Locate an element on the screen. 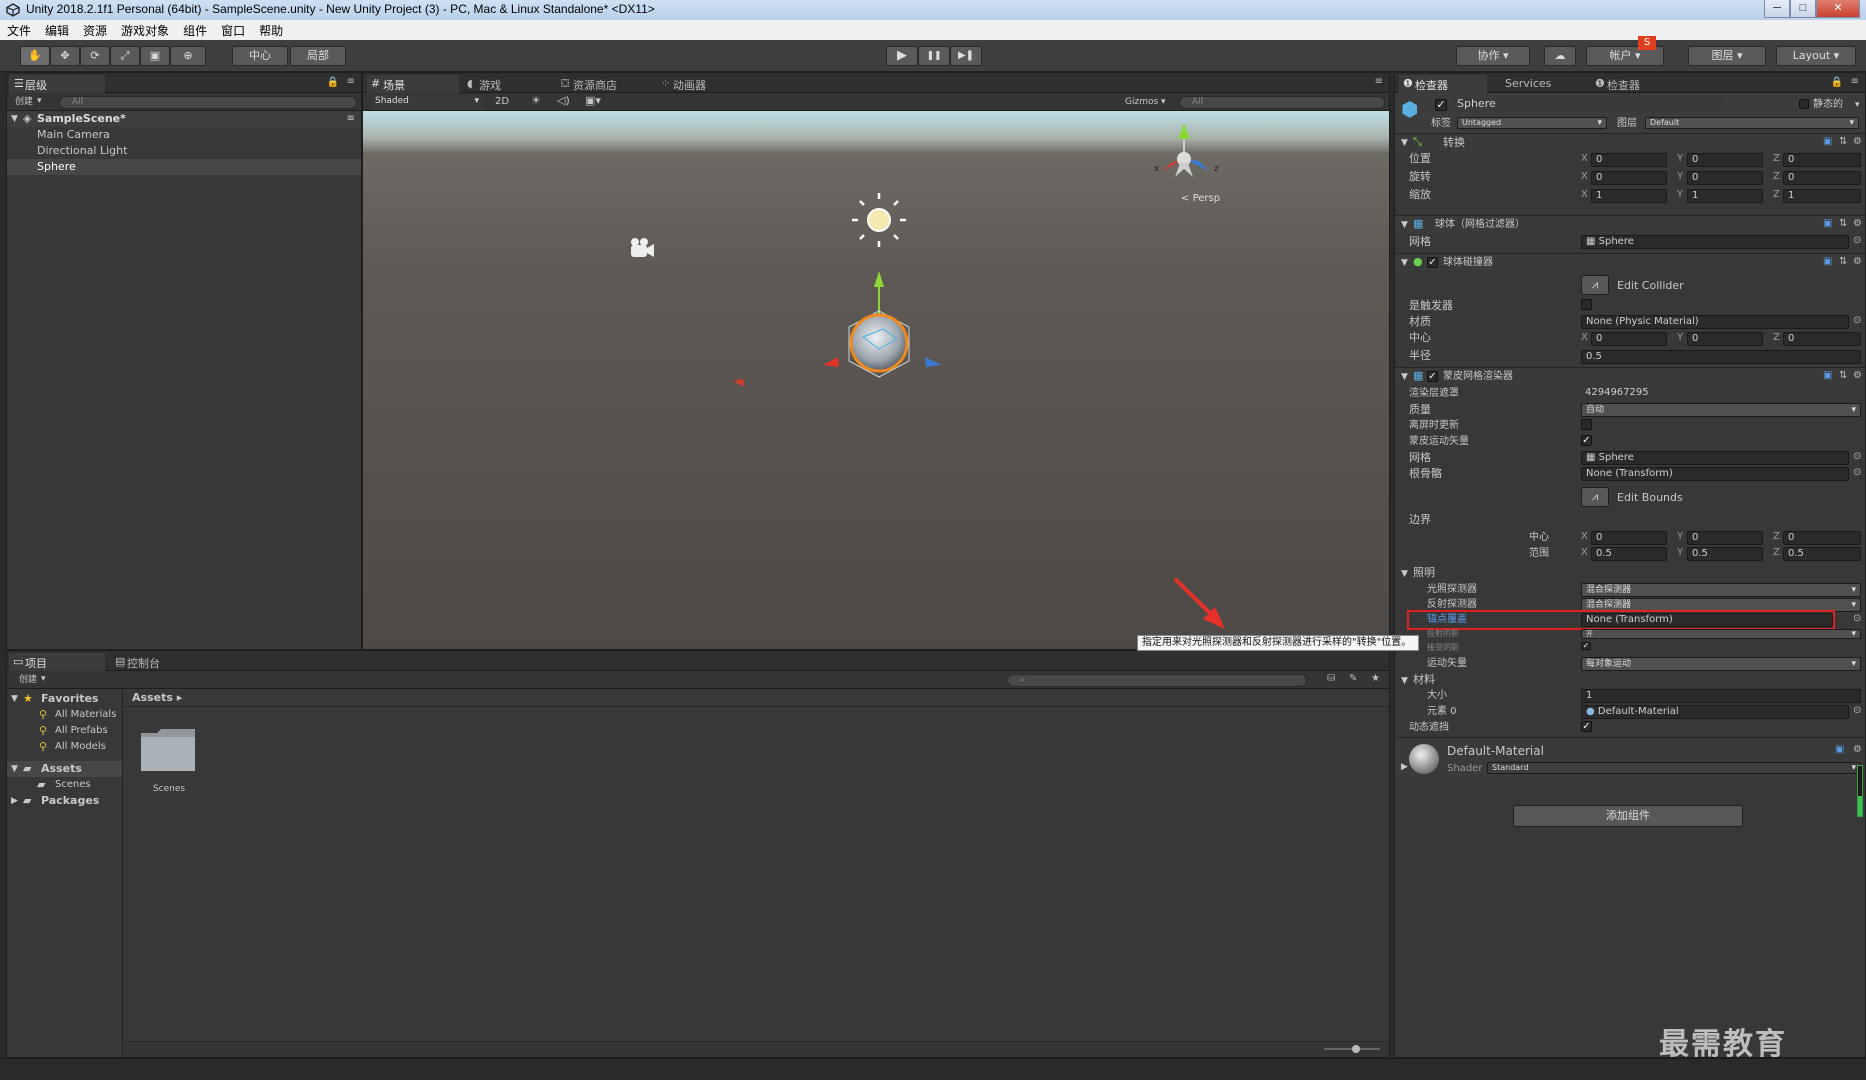  favorite-item: ⚲ All Materials is located at coordinates (64, 715).